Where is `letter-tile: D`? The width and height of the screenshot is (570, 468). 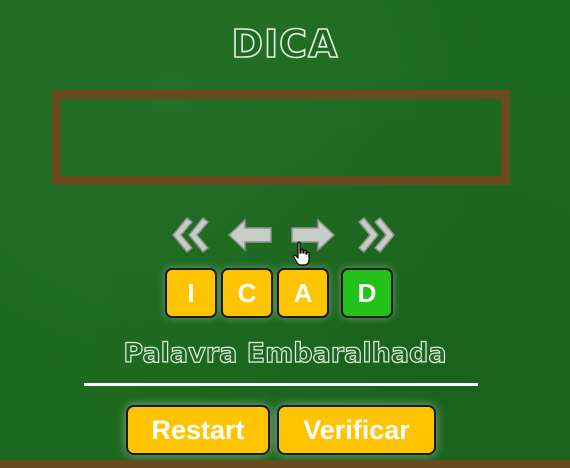
letter-tile: D is located at coordinates (367, 293).